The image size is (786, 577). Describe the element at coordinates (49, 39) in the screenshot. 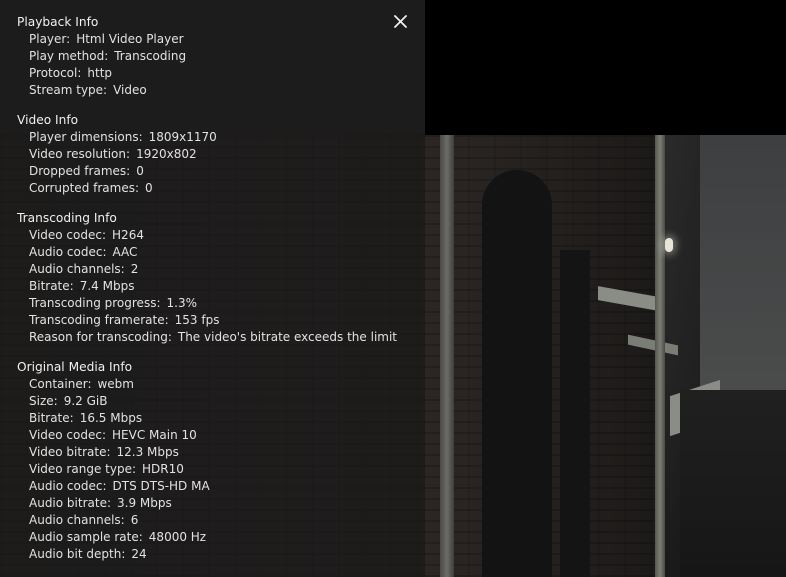

I see `stat-label: Player` at that location.